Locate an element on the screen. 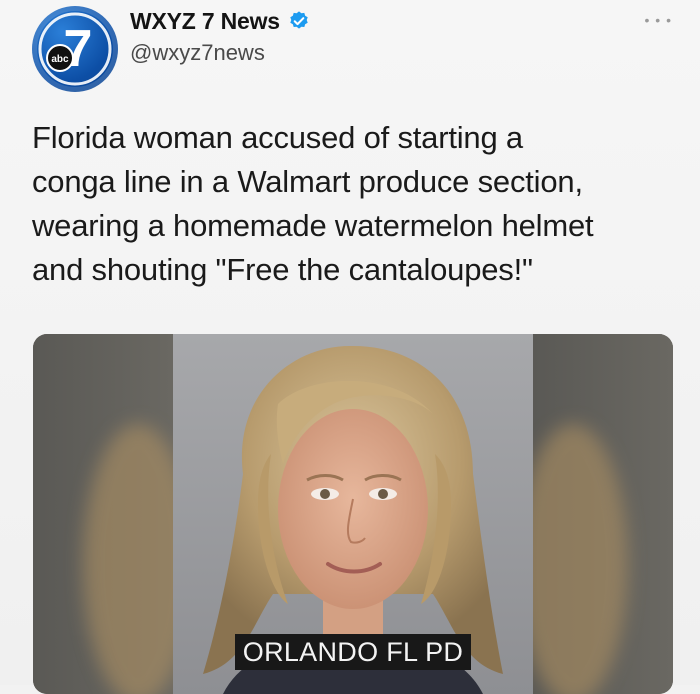 The height and width of the screenshot is (694, 700). display-name-row: WXYZ 7 News is located at coordinates (220, 21).